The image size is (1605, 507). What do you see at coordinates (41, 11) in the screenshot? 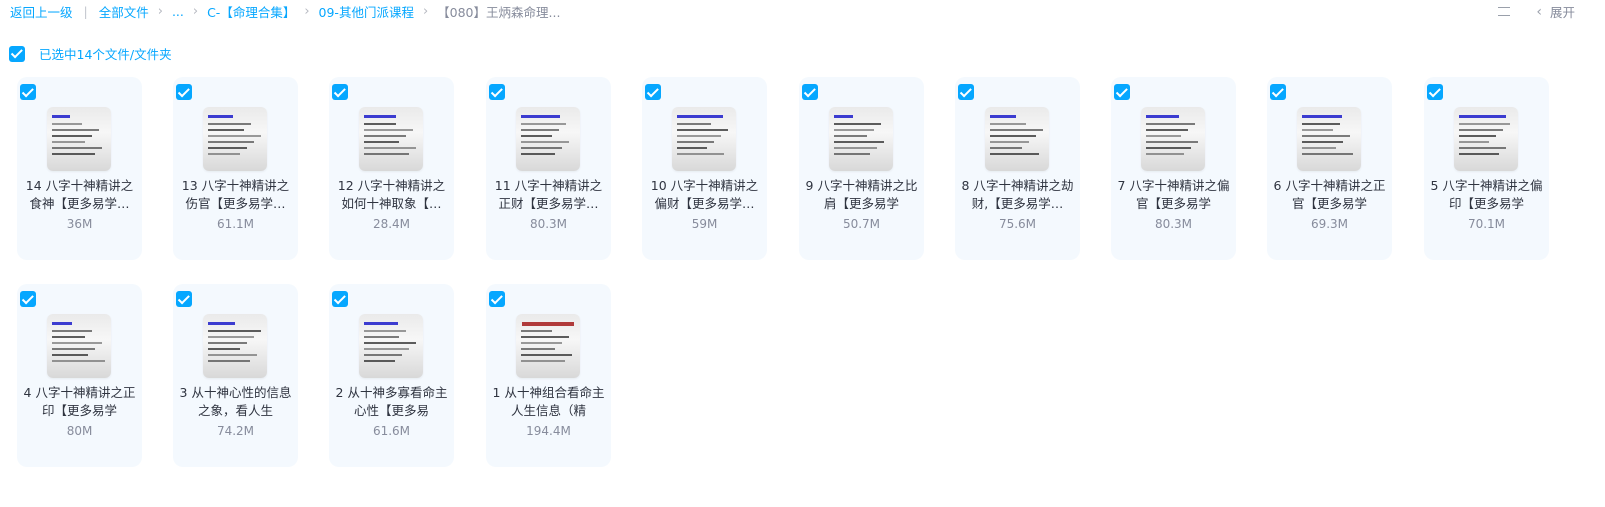
I see `back-link: 返回上一级` at bounding box center [41, 11].